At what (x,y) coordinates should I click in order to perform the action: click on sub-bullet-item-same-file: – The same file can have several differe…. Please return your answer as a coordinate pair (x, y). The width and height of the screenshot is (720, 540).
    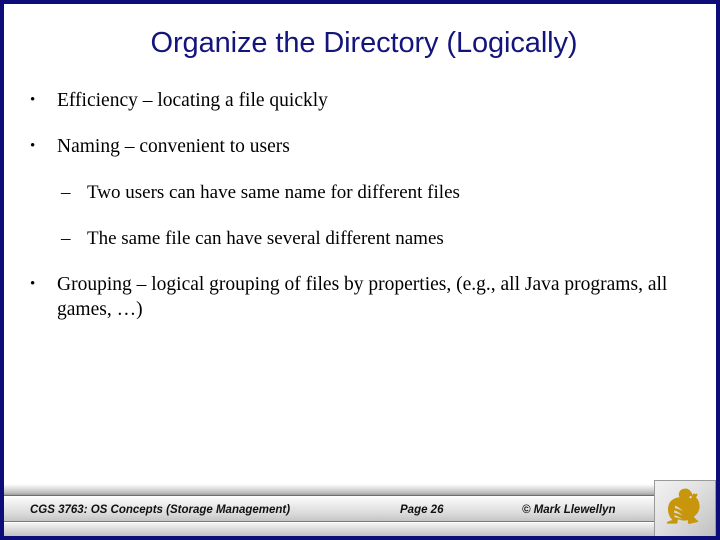
    Looking at the image, I should click on (364, 238).